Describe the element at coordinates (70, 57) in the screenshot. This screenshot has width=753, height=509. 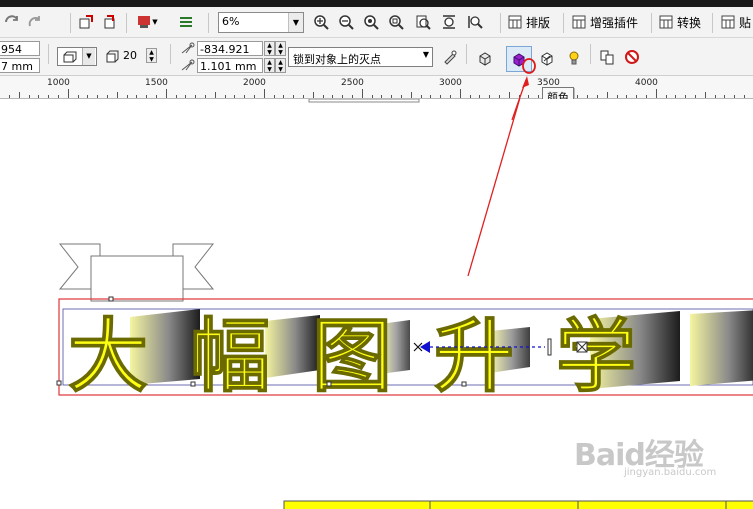
I see `extrusion-type-icon` at that location.